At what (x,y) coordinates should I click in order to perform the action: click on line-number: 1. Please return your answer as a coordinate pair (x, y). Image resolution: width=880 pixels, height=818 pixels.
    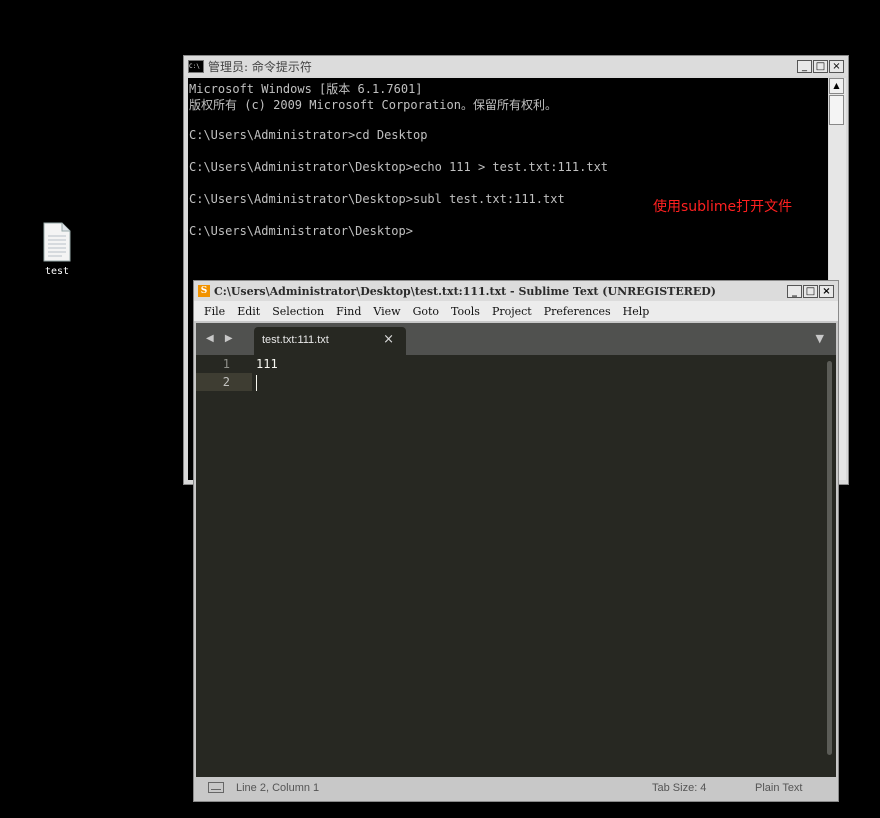
    Looking at the image, I should click on (226, 364).